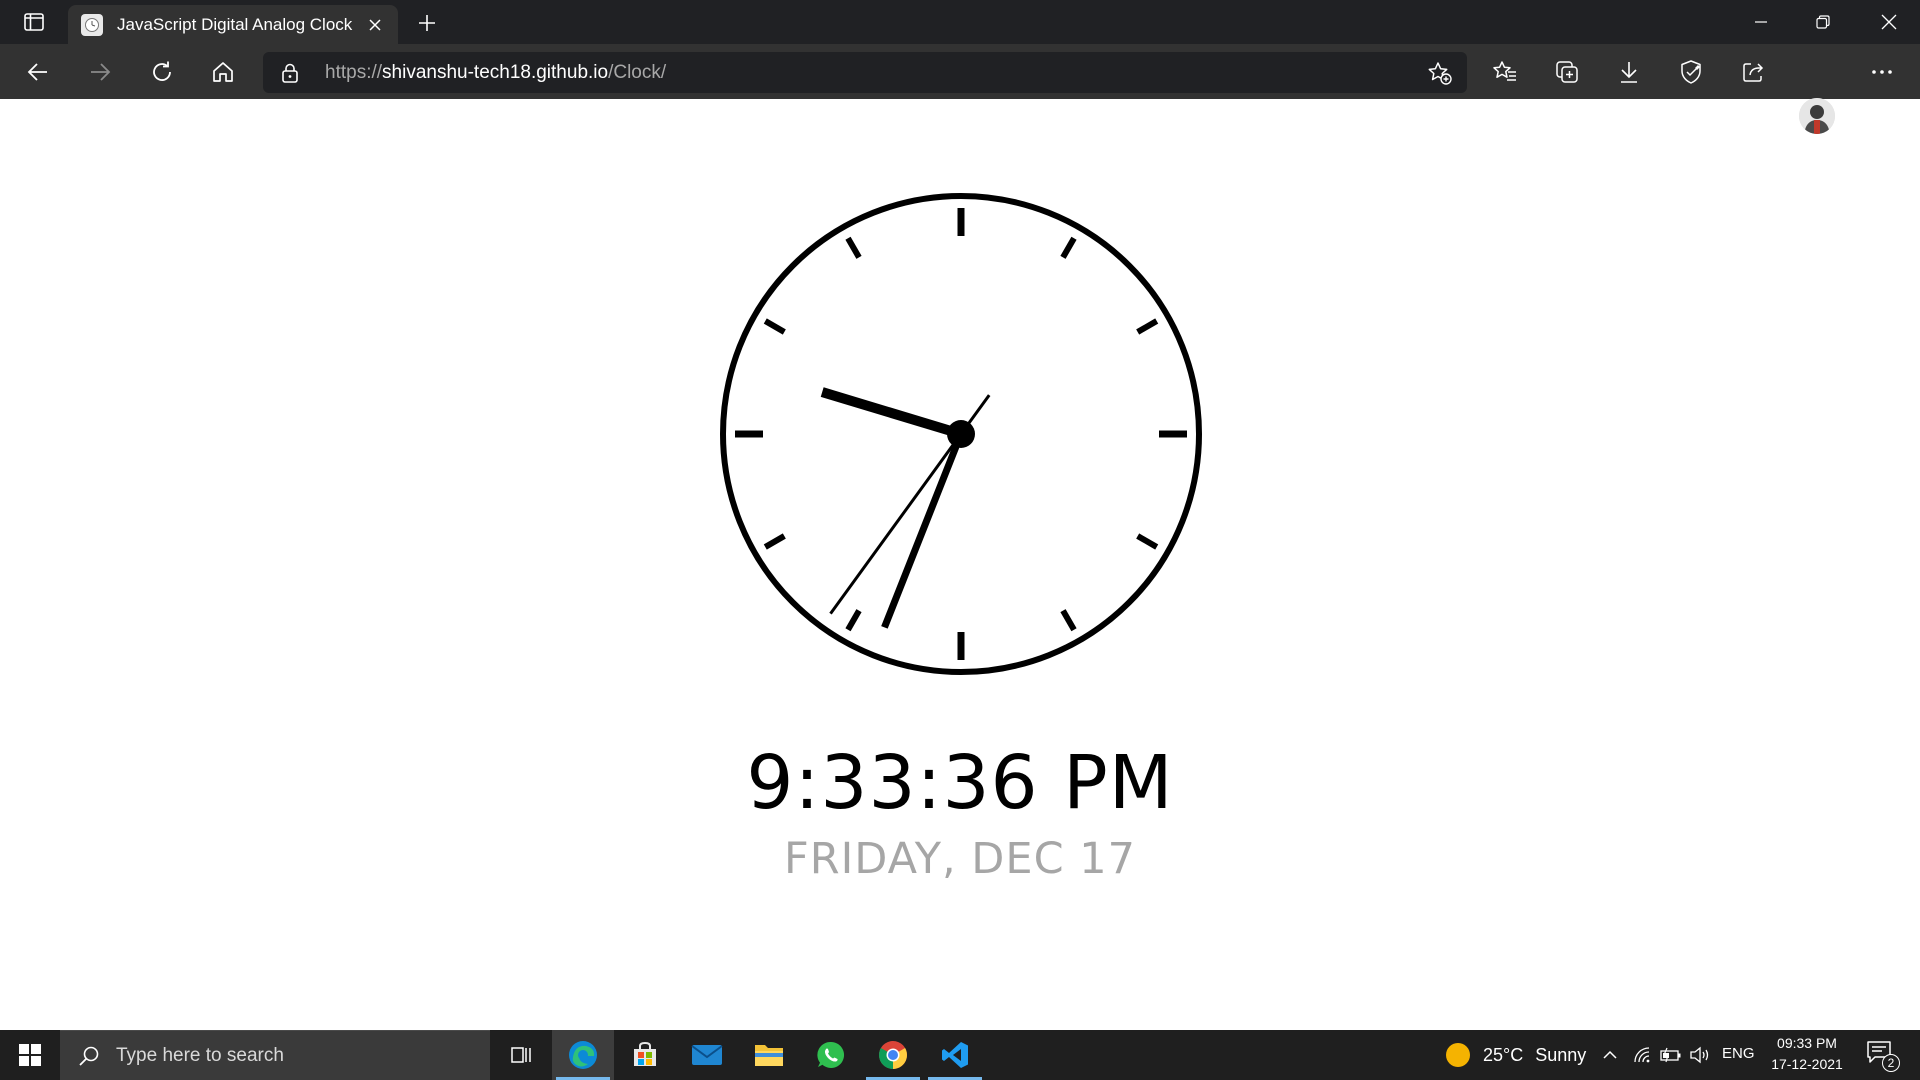  What do you see at coordinates (162, 72) in the screenshot?
I see `refresh-icon` at bounding box center [162, 72].